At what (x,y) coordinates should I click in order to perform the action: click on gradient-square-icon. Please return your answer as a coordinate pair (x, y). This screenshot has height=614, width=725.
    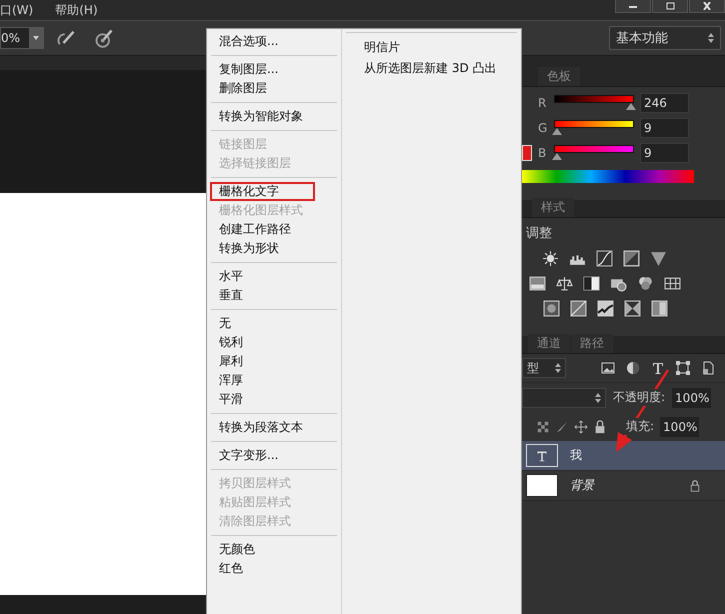
    Looking at the image, I should click on (659, 308).